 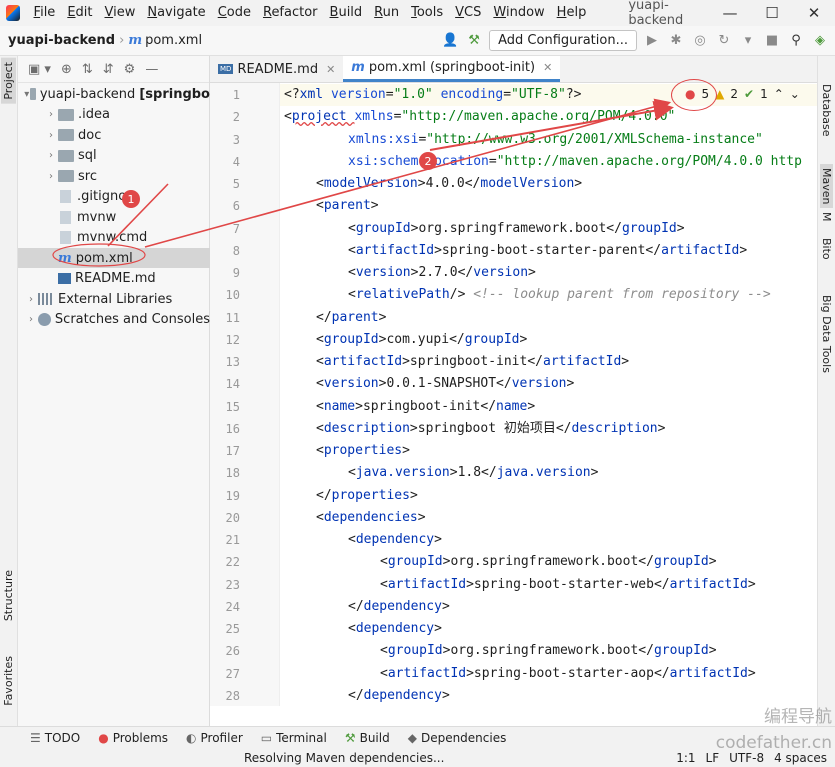 What do you see at coordinates (779, 94) in the screenshot?
I see `previous-highlight-icon: ⌃` at bounding box center [779, 94].